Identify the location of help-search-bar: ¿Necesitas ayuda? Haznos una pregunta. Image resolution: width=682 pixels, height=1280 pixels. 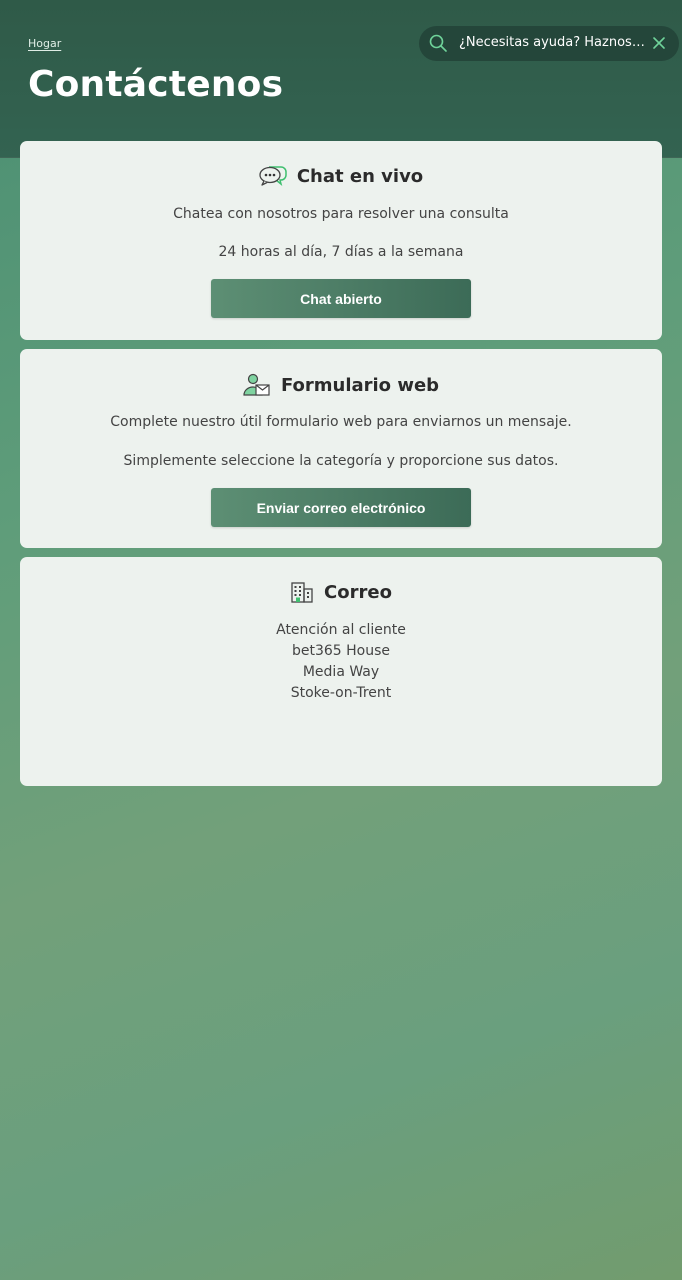
(549, 43).